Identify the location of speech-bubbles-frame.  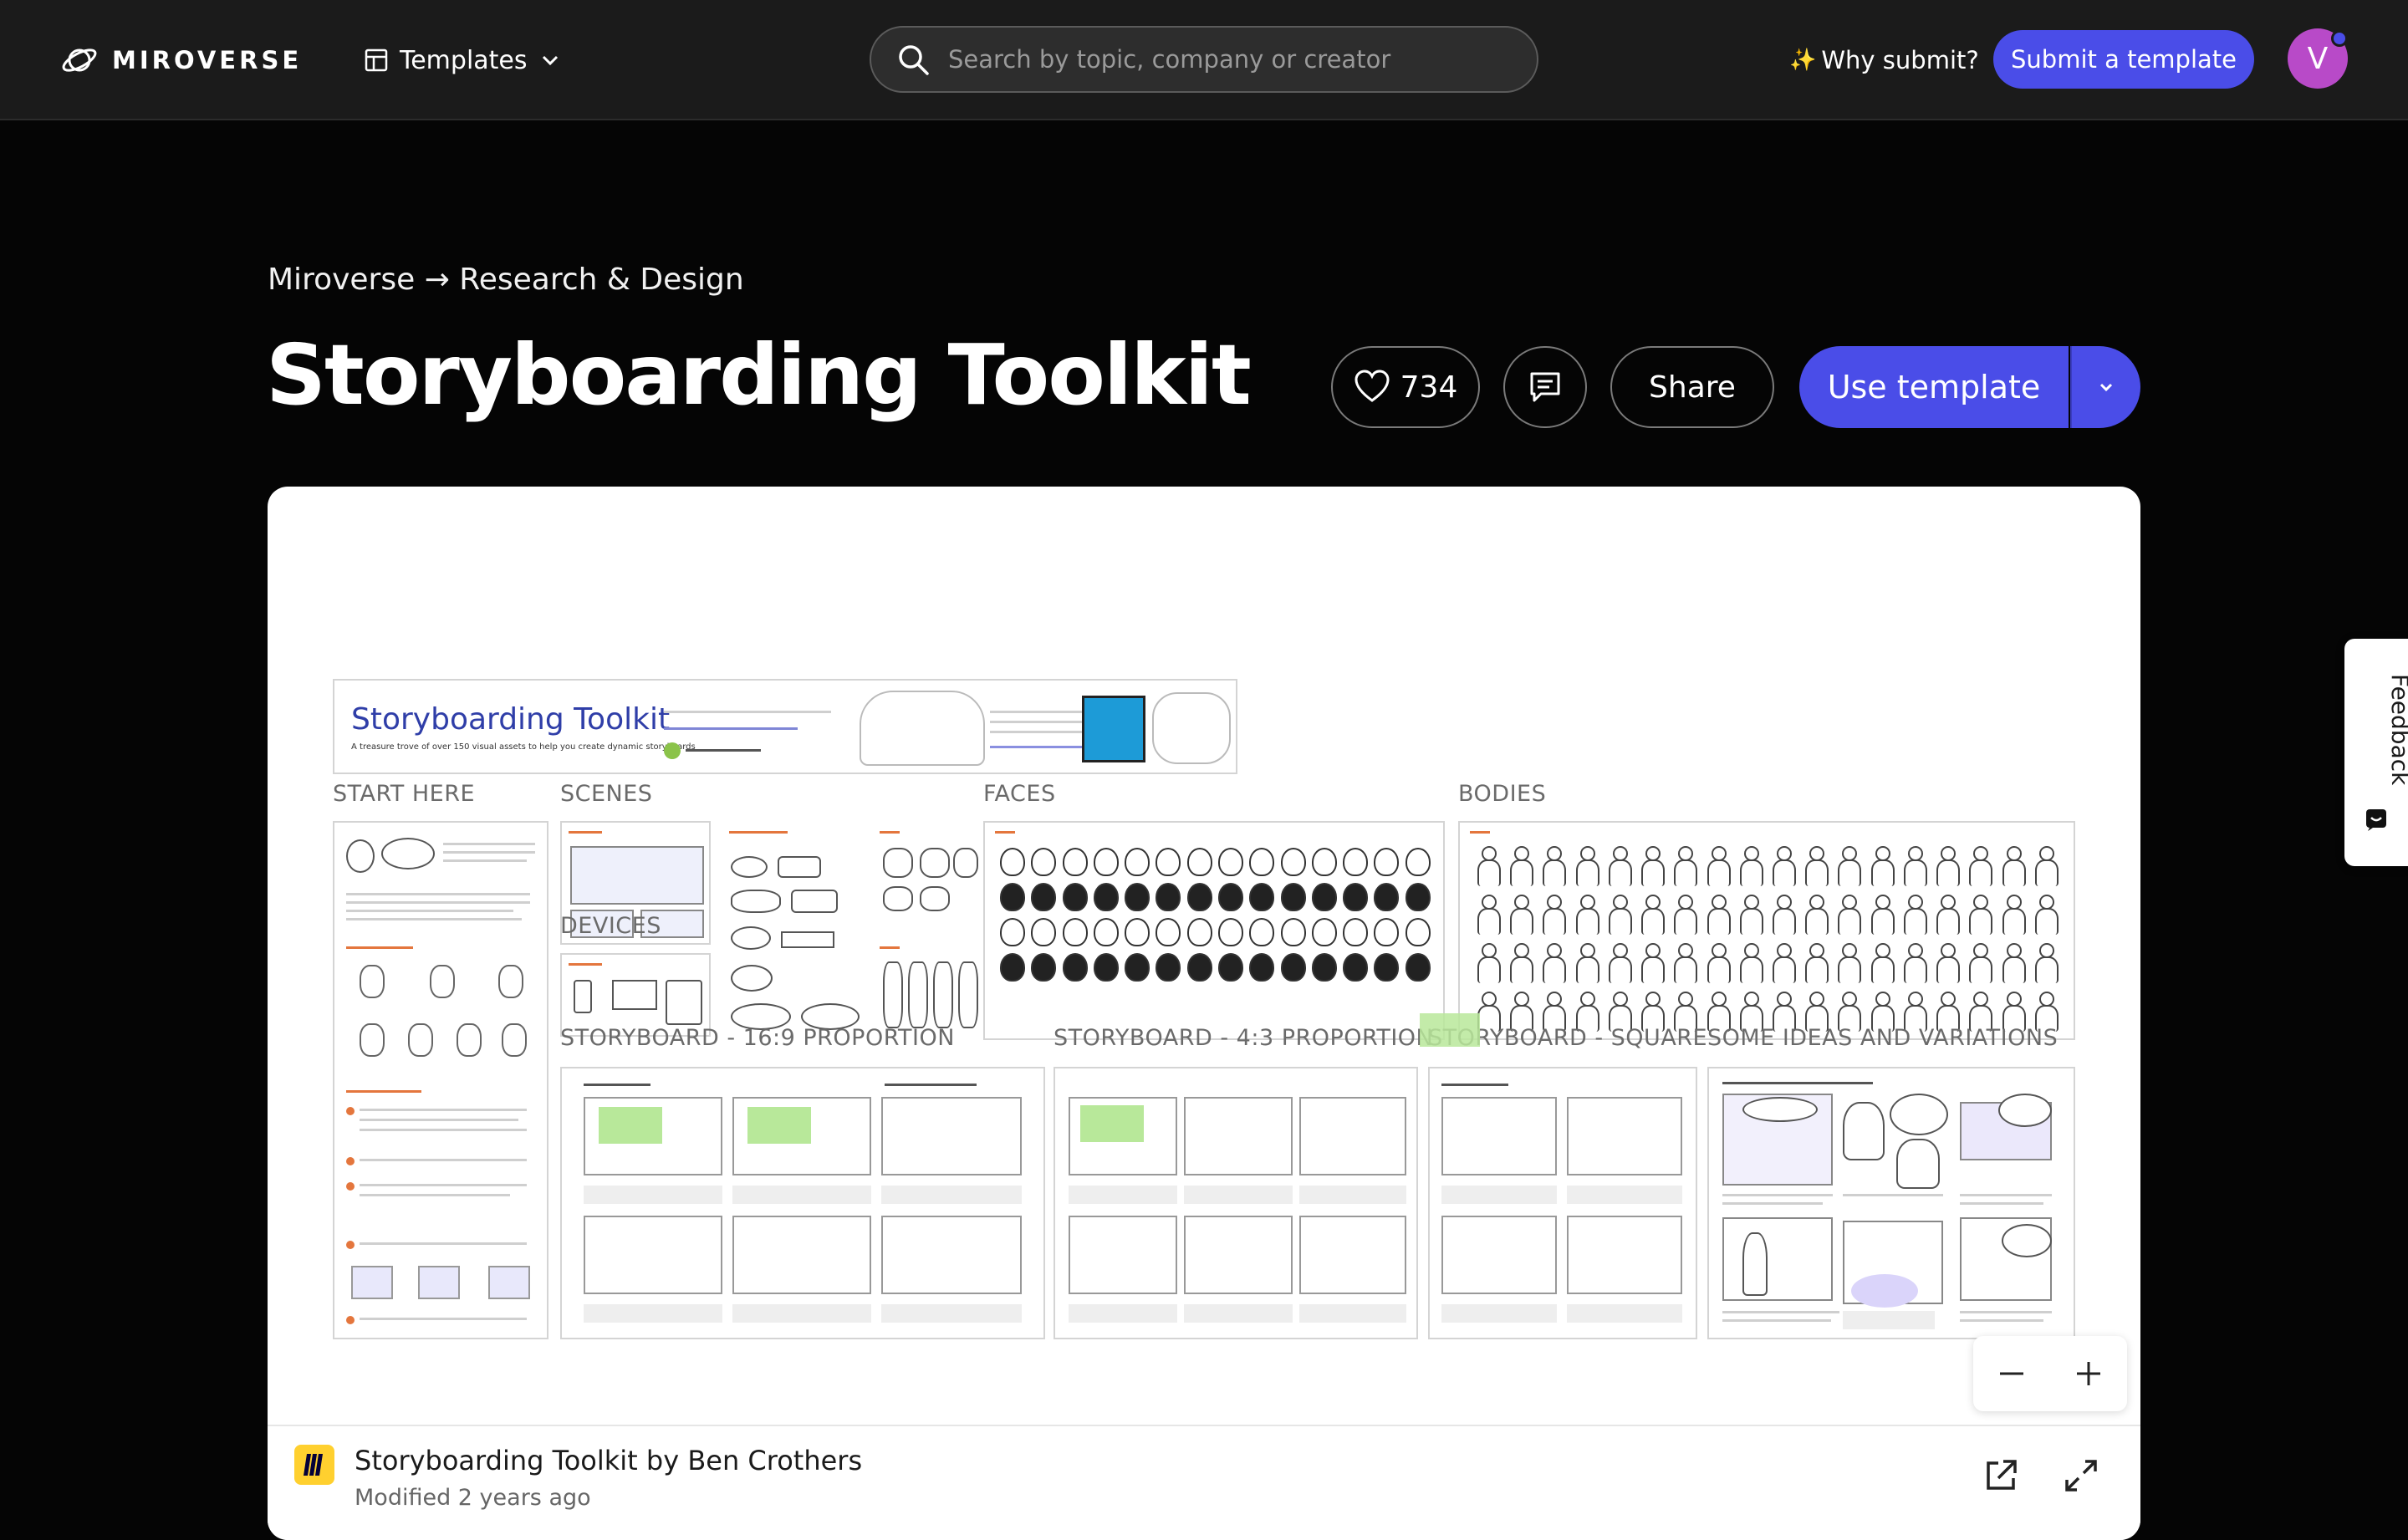
(794, 929).